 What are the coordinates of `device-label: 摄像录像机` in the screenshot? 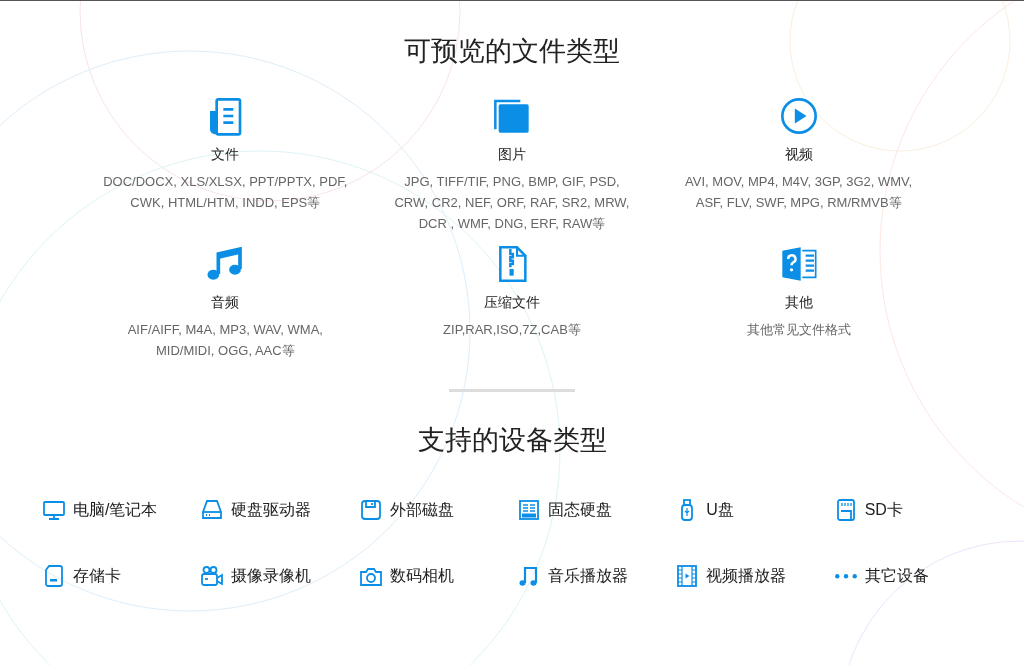 It's located at (271, 576).